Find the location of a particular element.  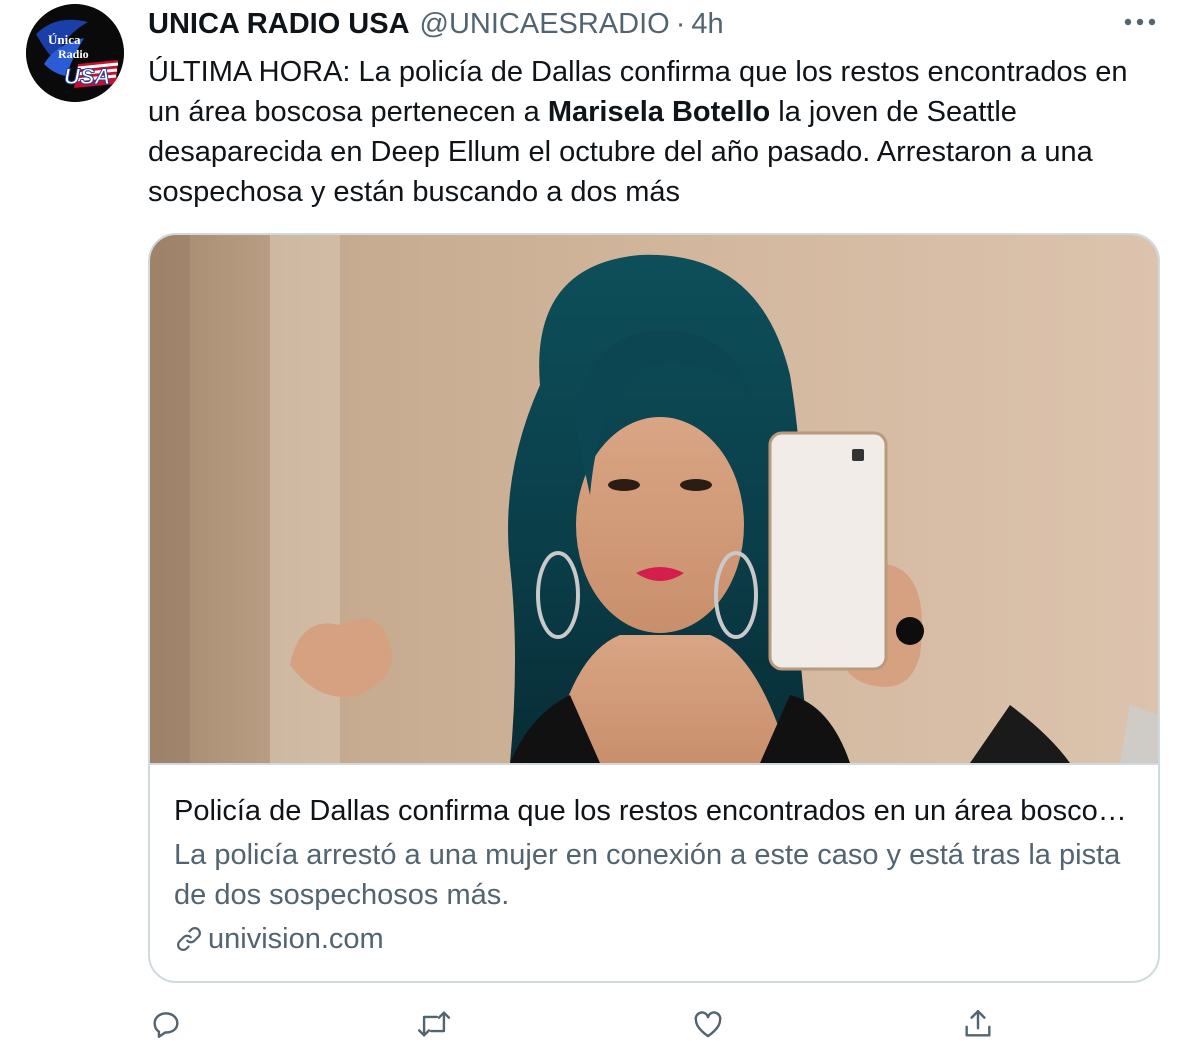

tweet-header: UNICA RADIO USA @UNICAESRADIO · 4h is located at coordinates (436, 24).